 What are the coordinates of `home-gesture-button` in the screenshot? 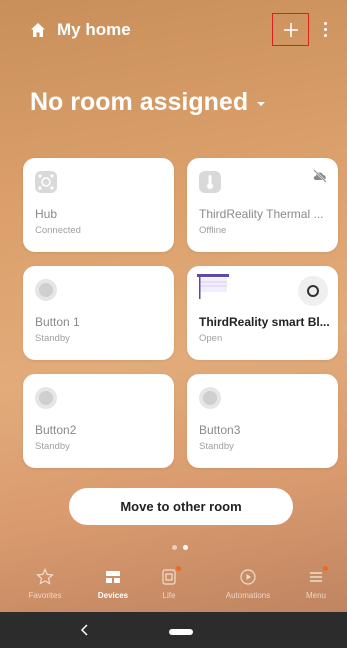 It's located at (181, 632).